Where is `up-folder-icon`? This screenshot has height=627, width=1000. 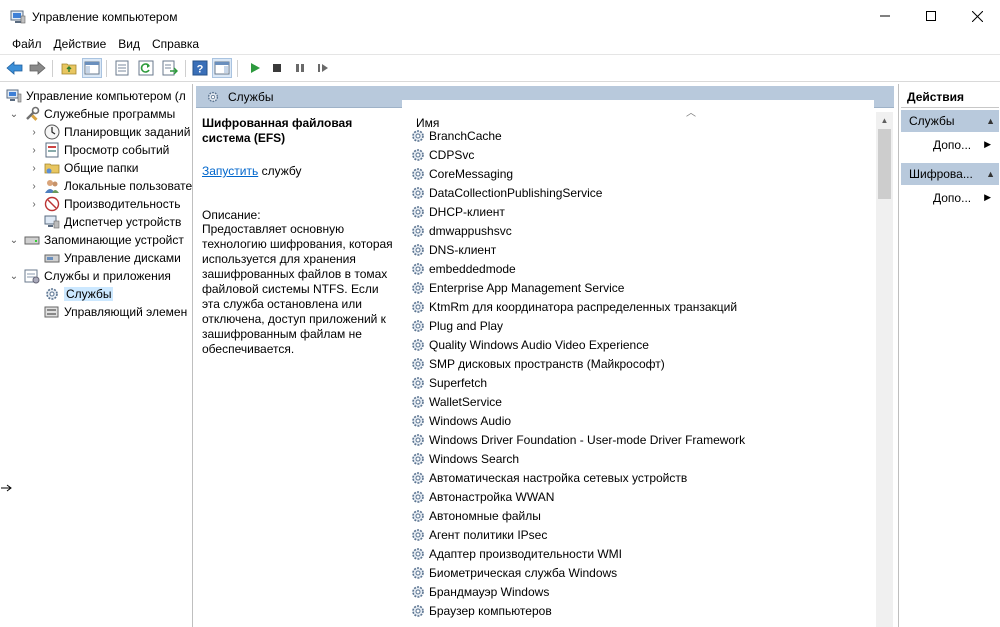
up-folder-icon is located at coordinates (69, 68).